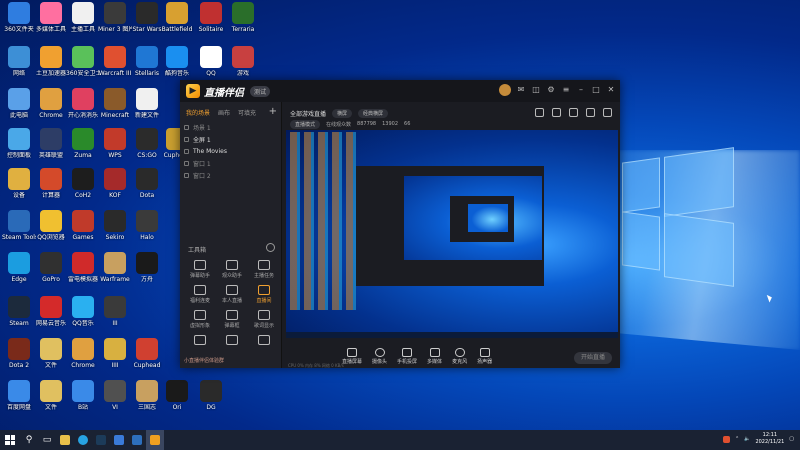  I want to click on desktop-icon: Battlefield, so click(177, 23).